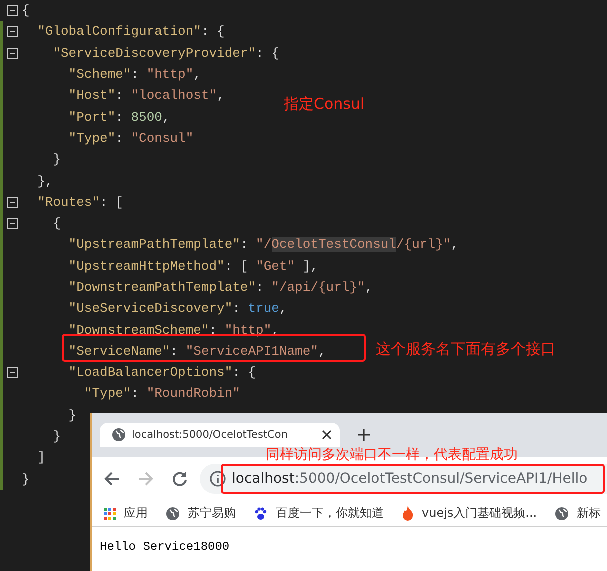 The width and height of the screenshot is (607, 571). What do you see at coordinates (131, 138) in the screenshot?
I see `code-line: "Type": "Consul"` at bounding box center [131, 138].